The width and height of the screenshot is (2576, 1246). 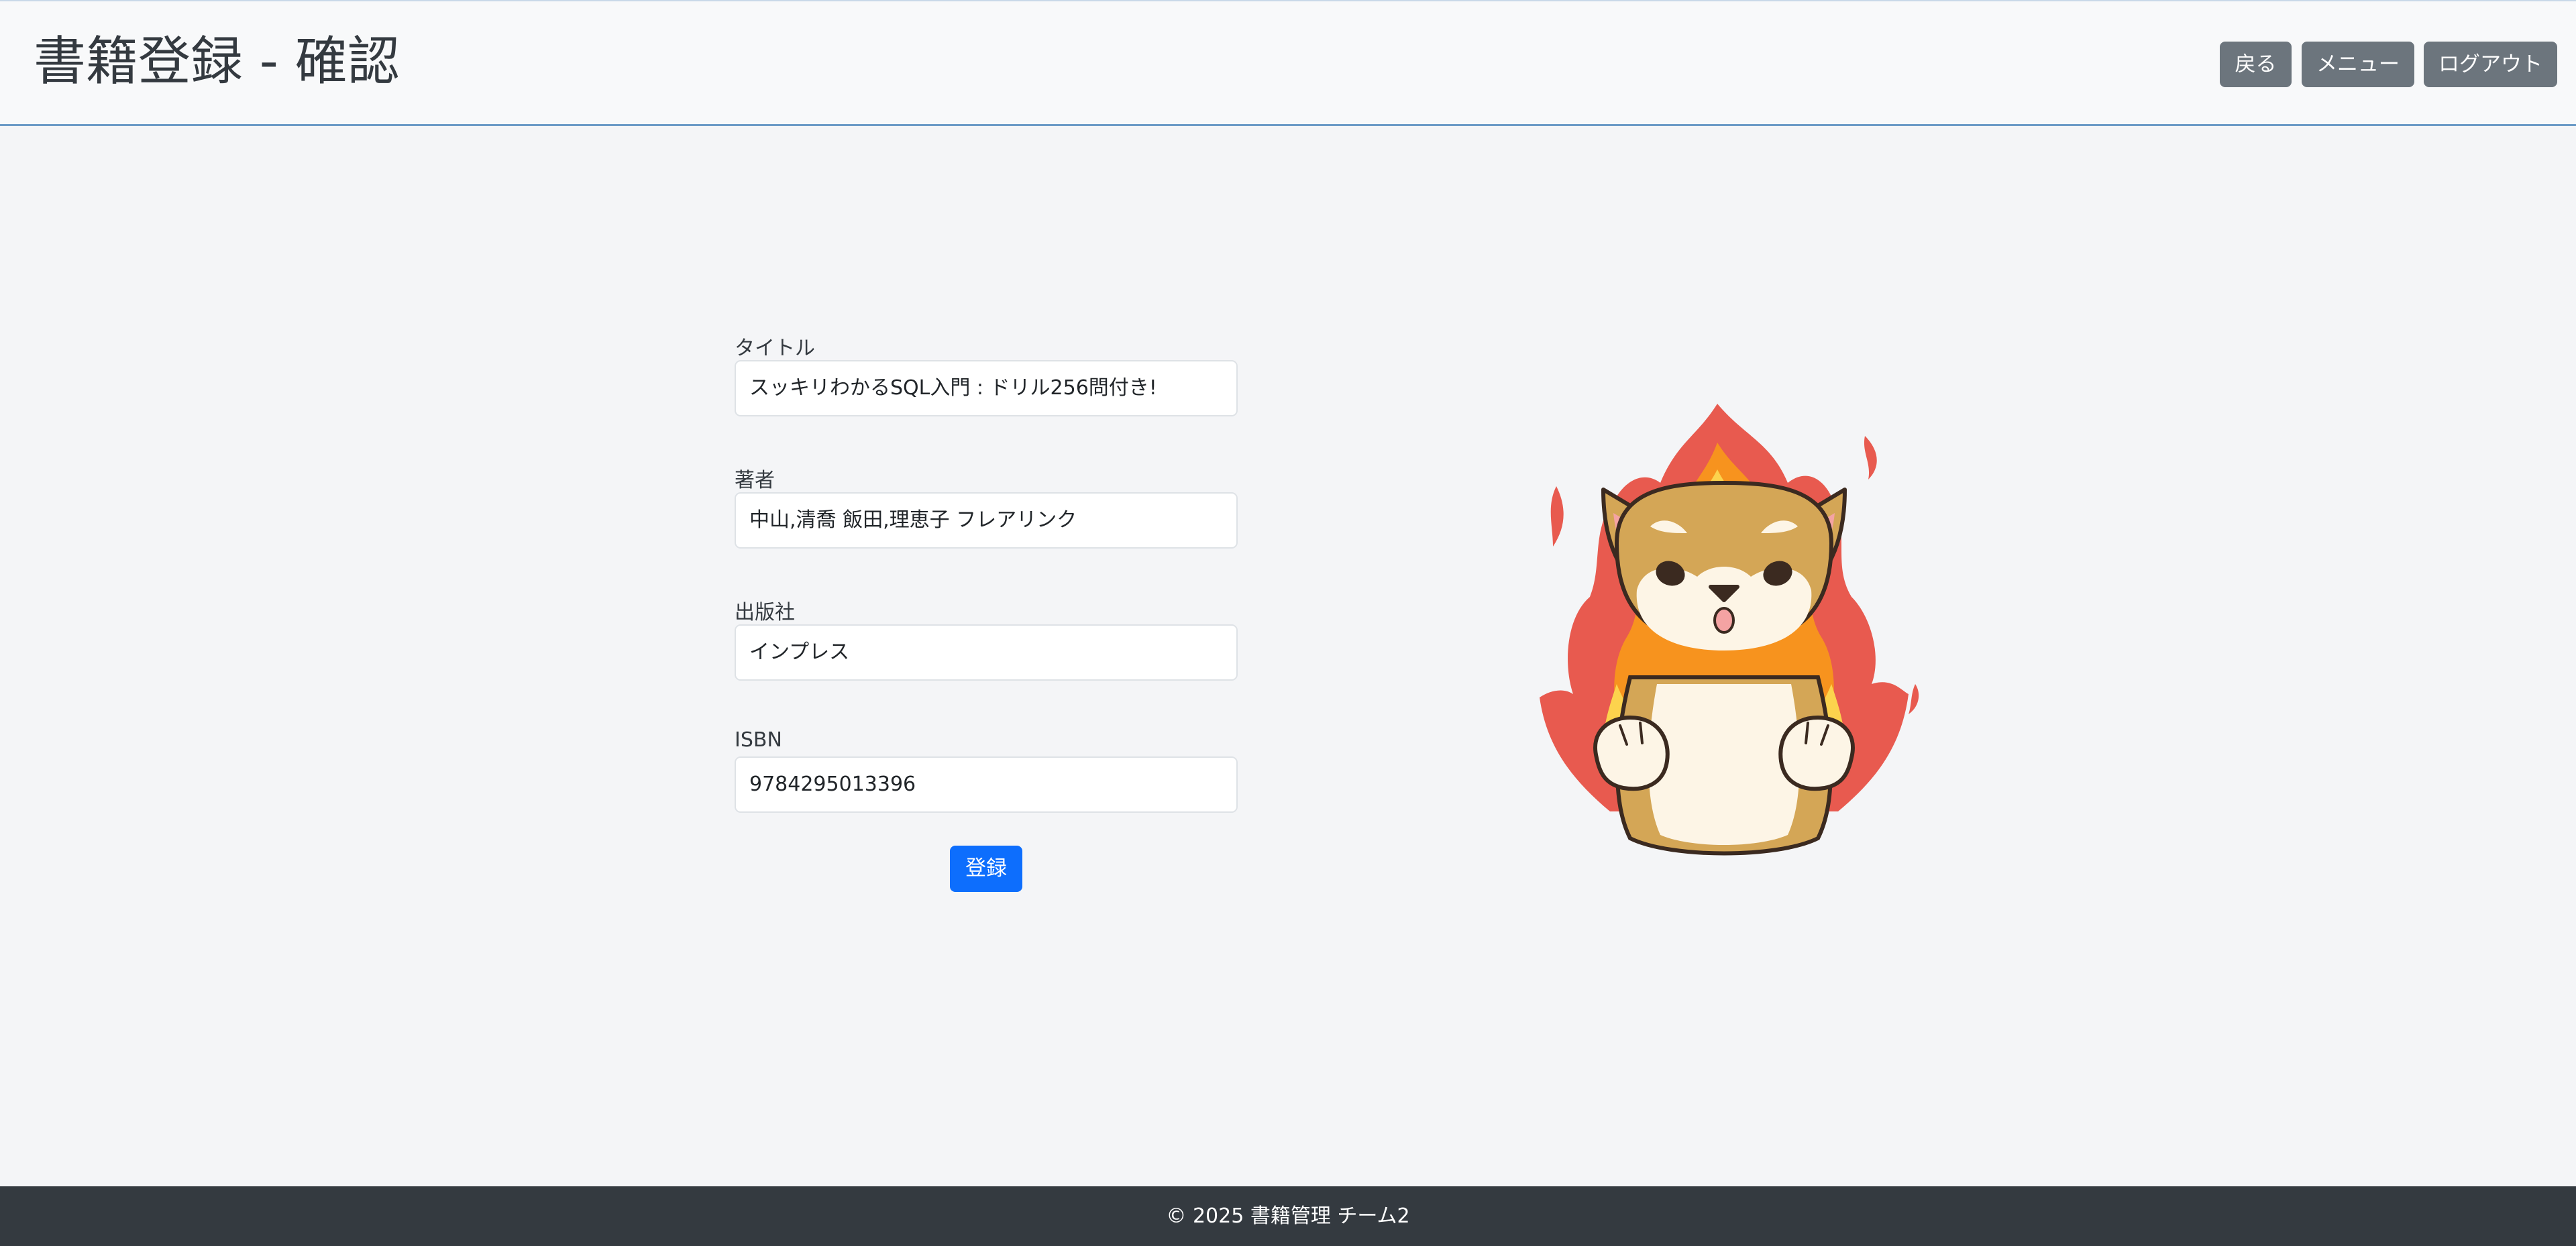 I want to click on logout-button: ログアウト, so click(x=2490, y=64).